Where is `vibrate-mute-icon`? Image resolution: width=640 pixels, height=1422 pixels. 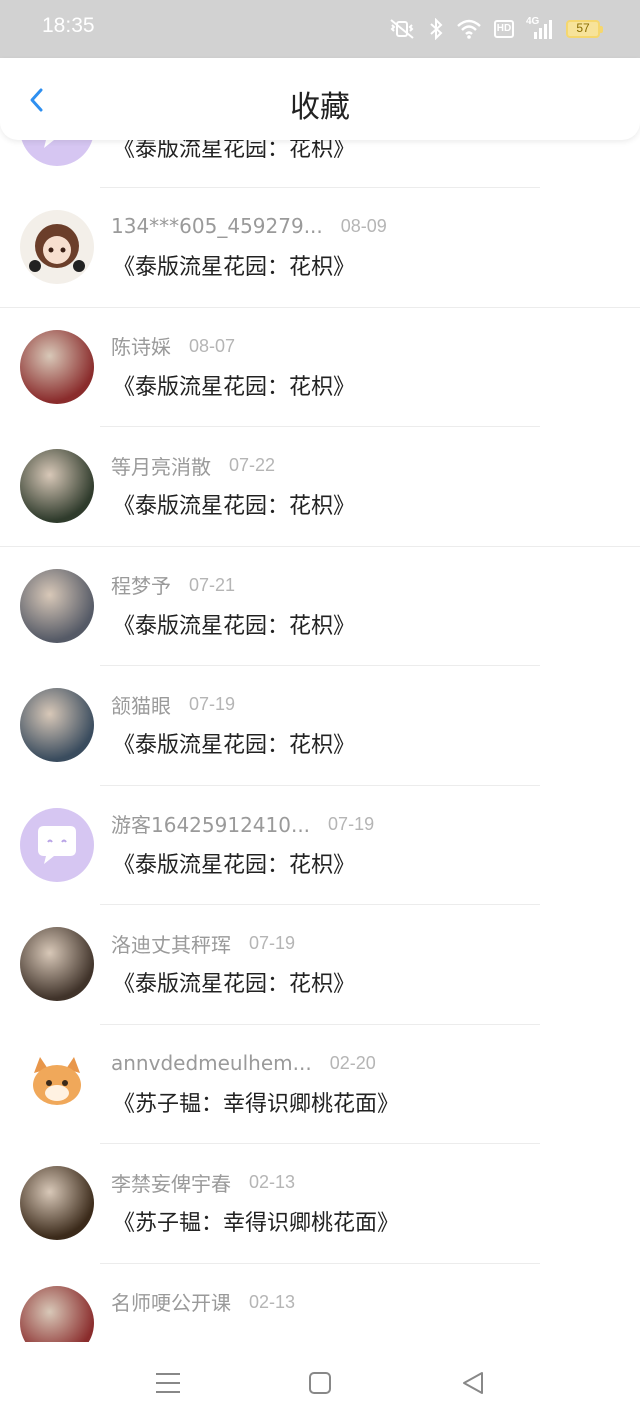 vibrate-mute-icon is located at coordinates (402, 29).